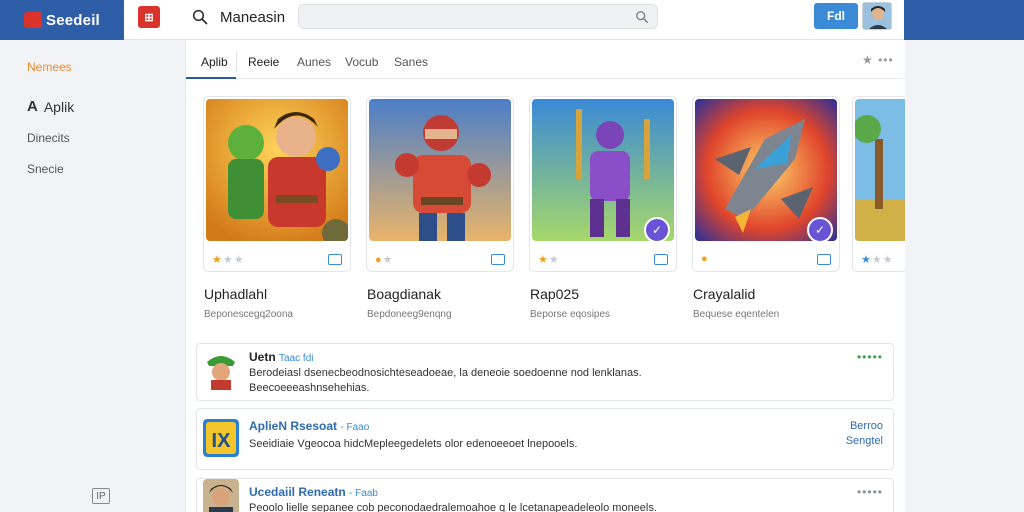 The width and height of the screenshot is (1024, 512). What do you see at coordinates (878, 60) in the screenshot?
I see `more-options-icon: ★ •••` at bounding box center [878, 60].